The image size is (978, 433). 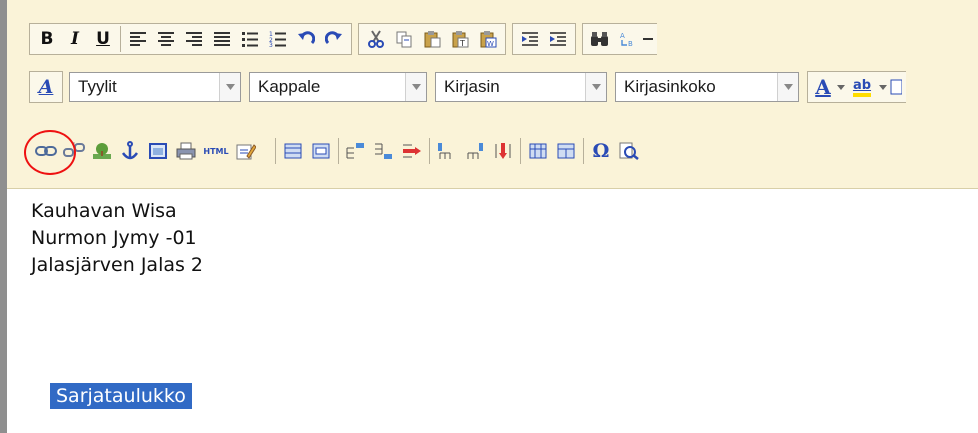 What do you see at coordinates (883, 87) in the screenshot?
I see `highlight-menu-button` at bounding box center [883, 87].